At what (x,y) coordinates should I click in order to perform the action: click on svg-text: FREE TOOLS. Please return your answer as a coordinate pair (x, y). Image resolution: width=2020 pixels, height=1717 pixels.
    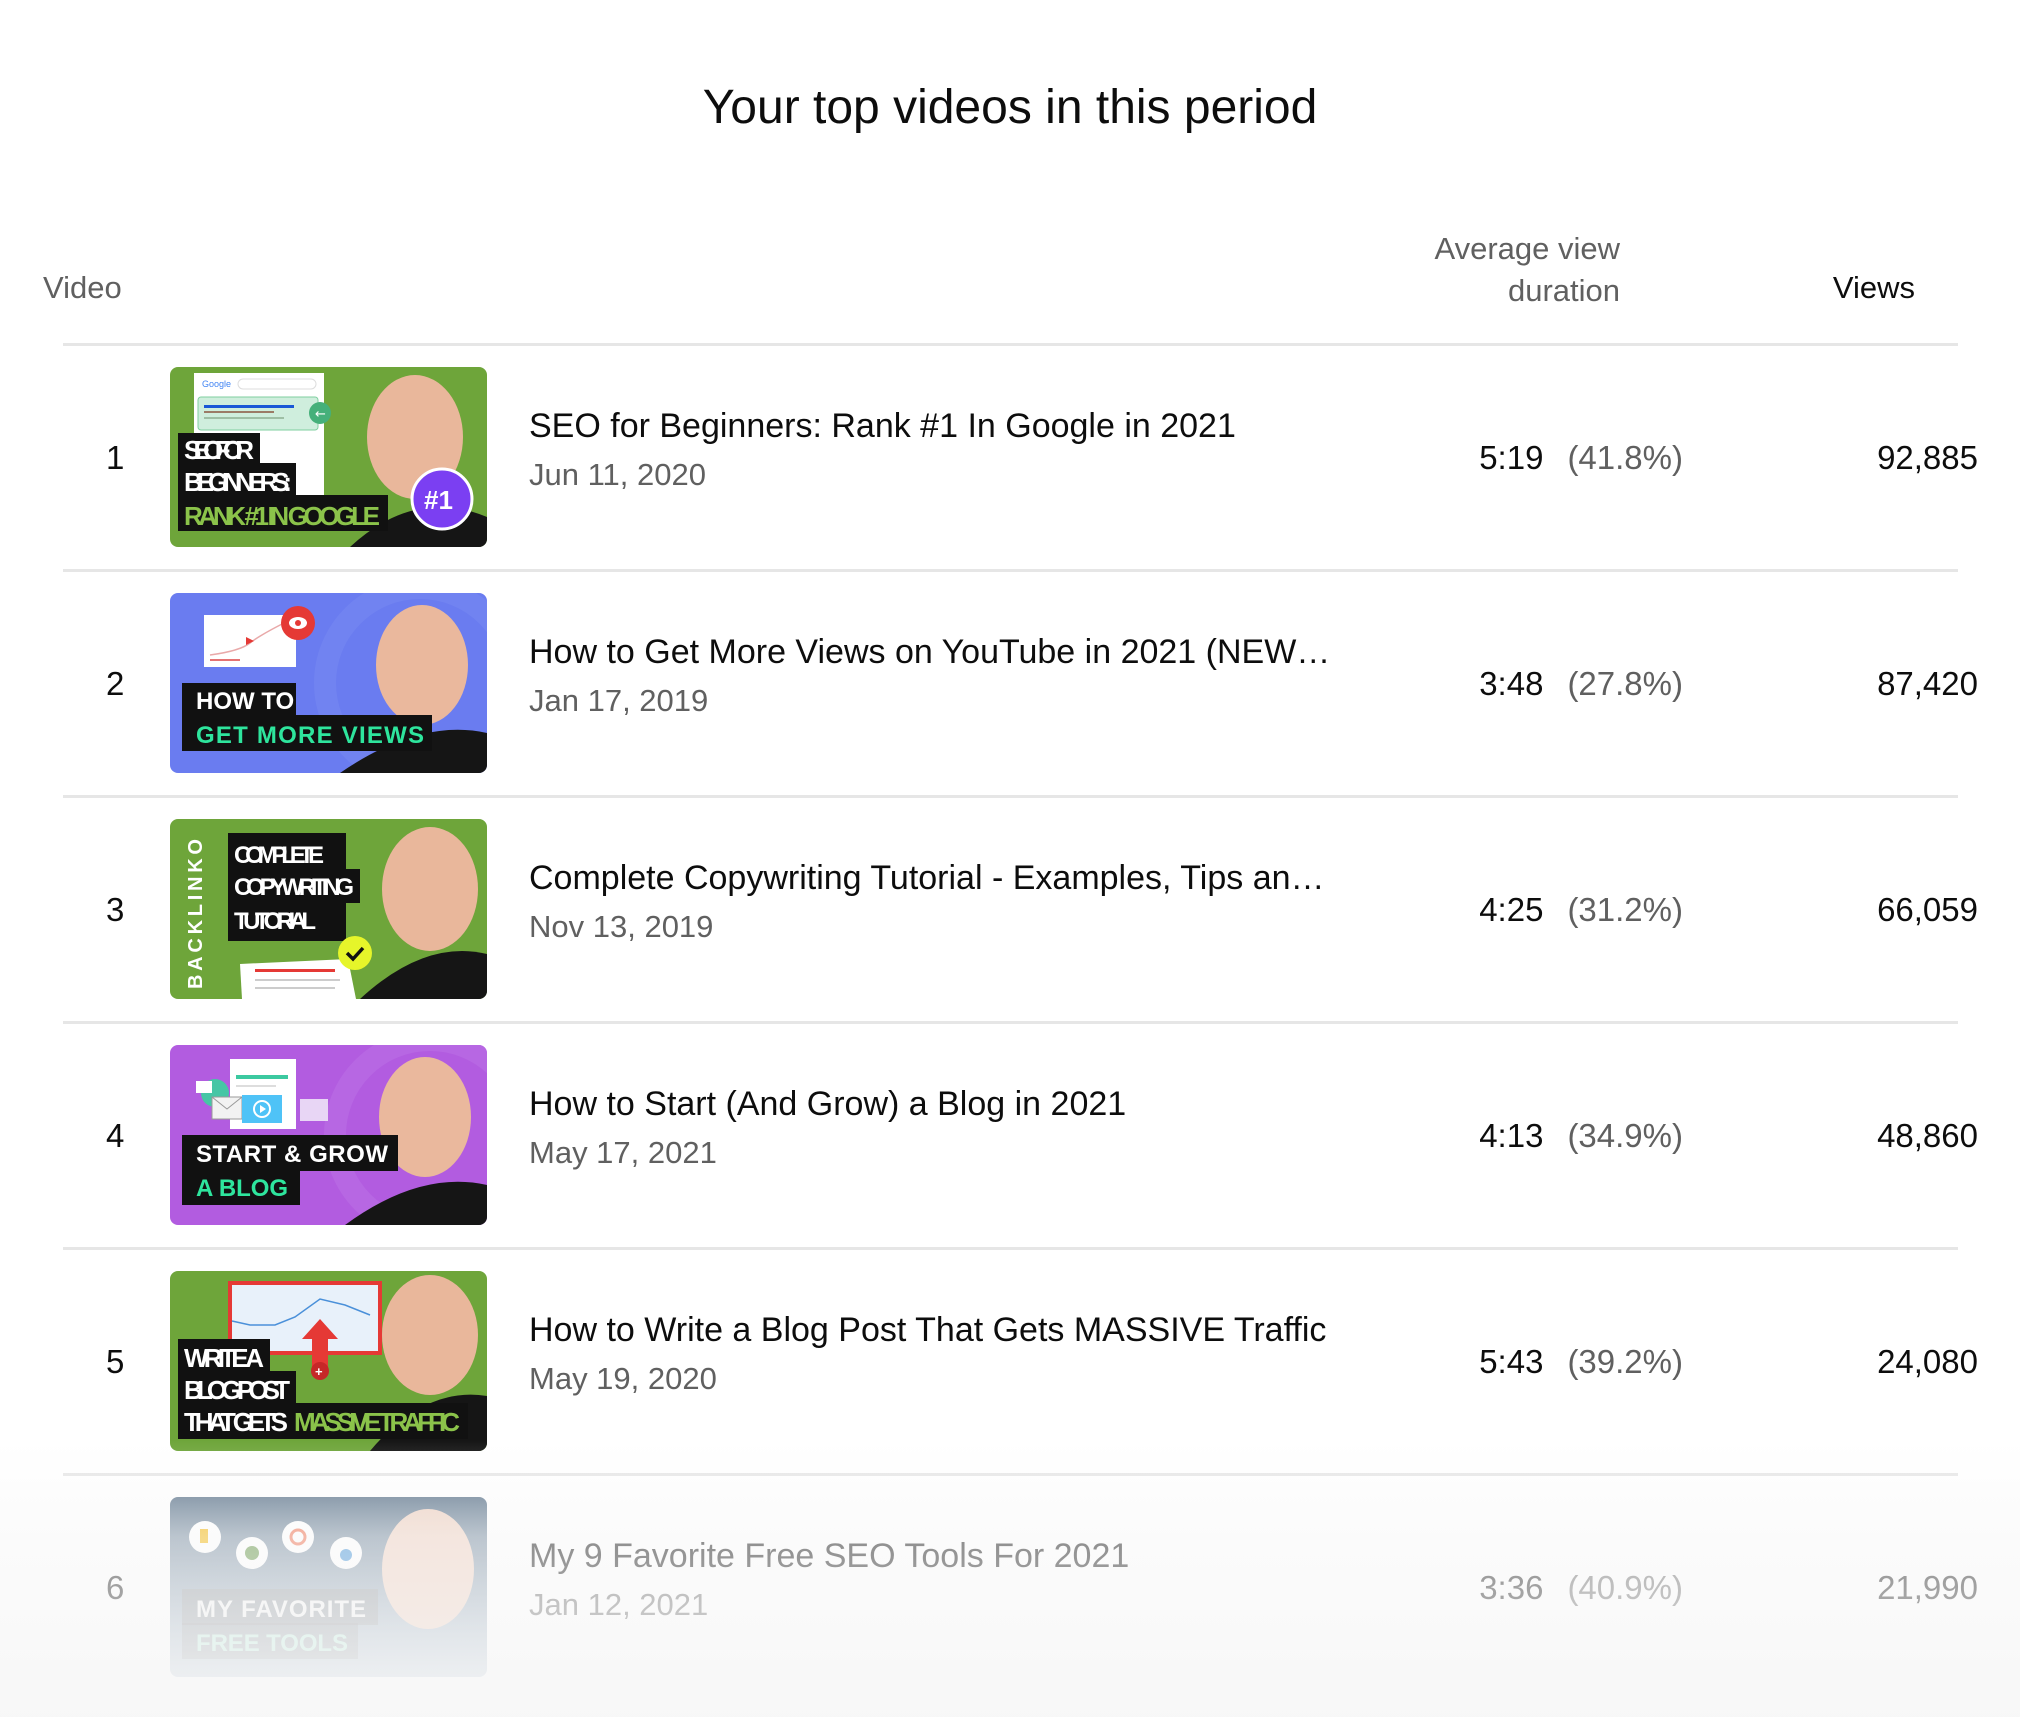
    Looking at the image, I should click on (272, 1643).